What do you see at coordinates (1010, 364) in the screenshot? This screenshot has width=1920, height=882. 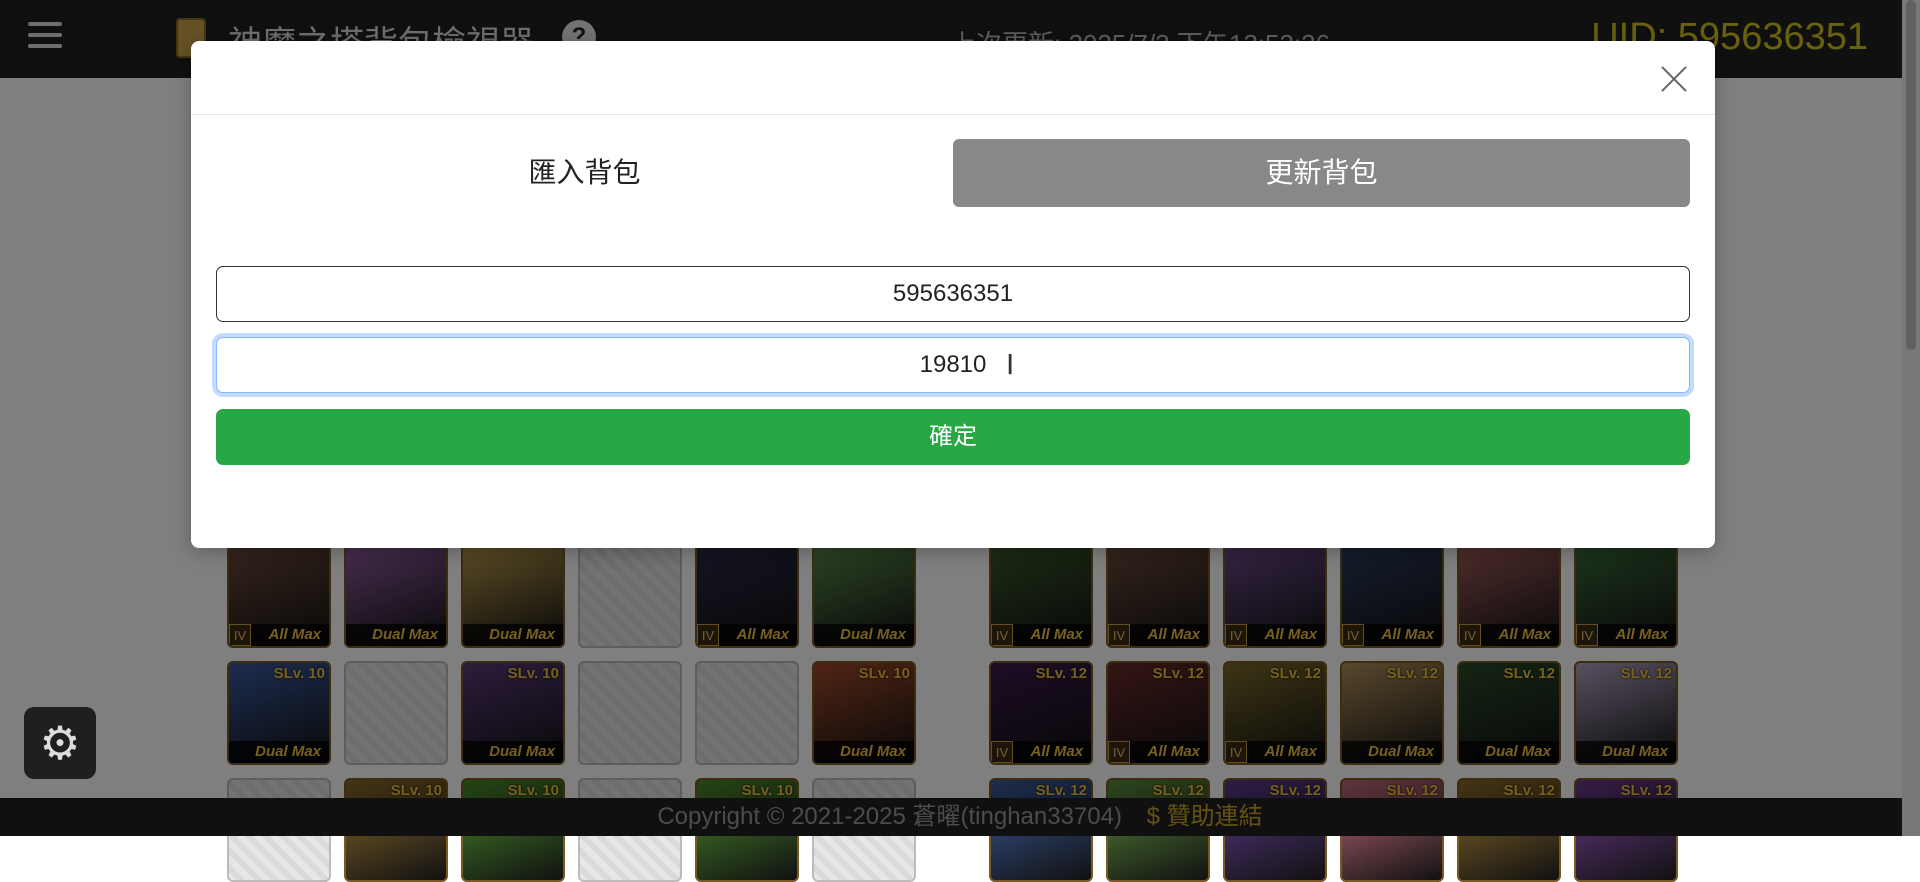 I see `text-cursor-icon: I` at bounding box center [1010, 364].